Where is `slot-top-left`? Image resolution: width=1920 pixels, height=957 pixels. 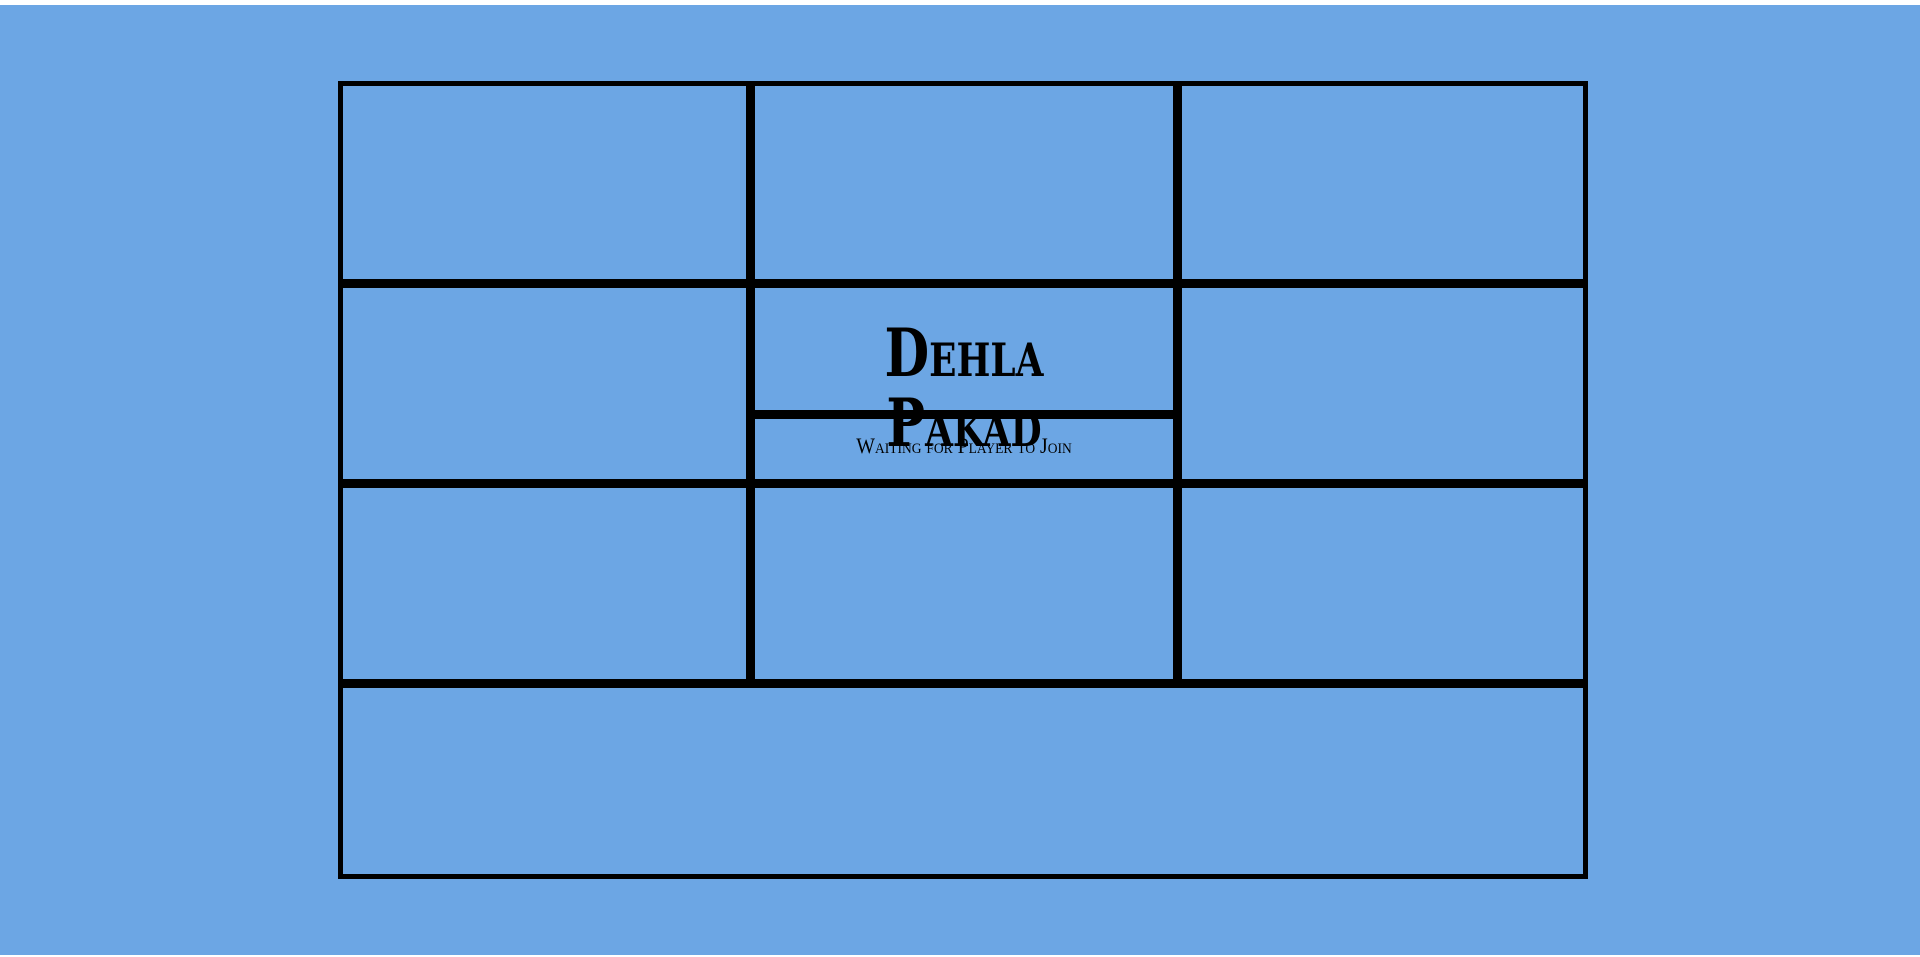 slot-top-left is located at coordinates (544, 182).